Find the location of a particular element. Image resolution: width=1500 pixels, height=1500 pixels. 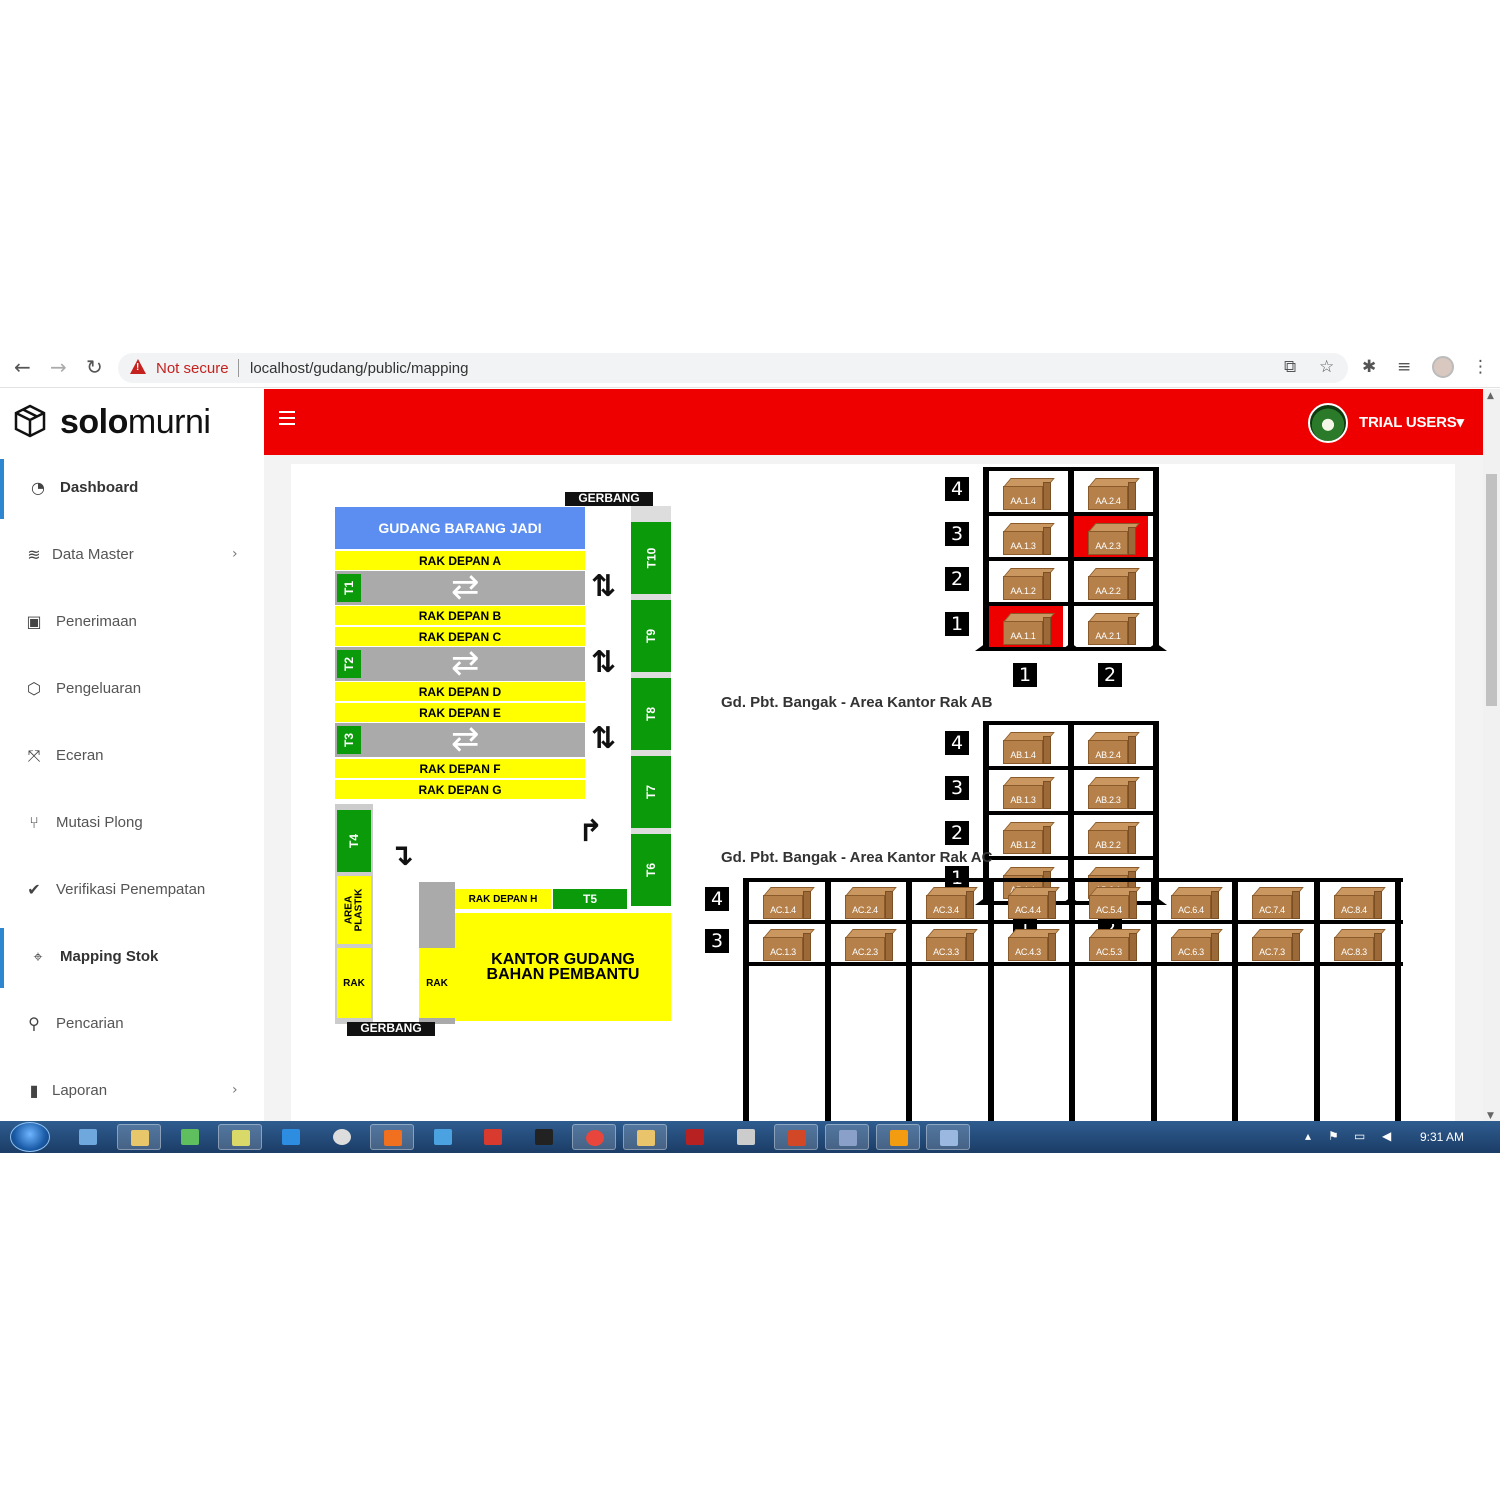

rack-slot: AB.1.3 is located at coordinates (1026, 790).